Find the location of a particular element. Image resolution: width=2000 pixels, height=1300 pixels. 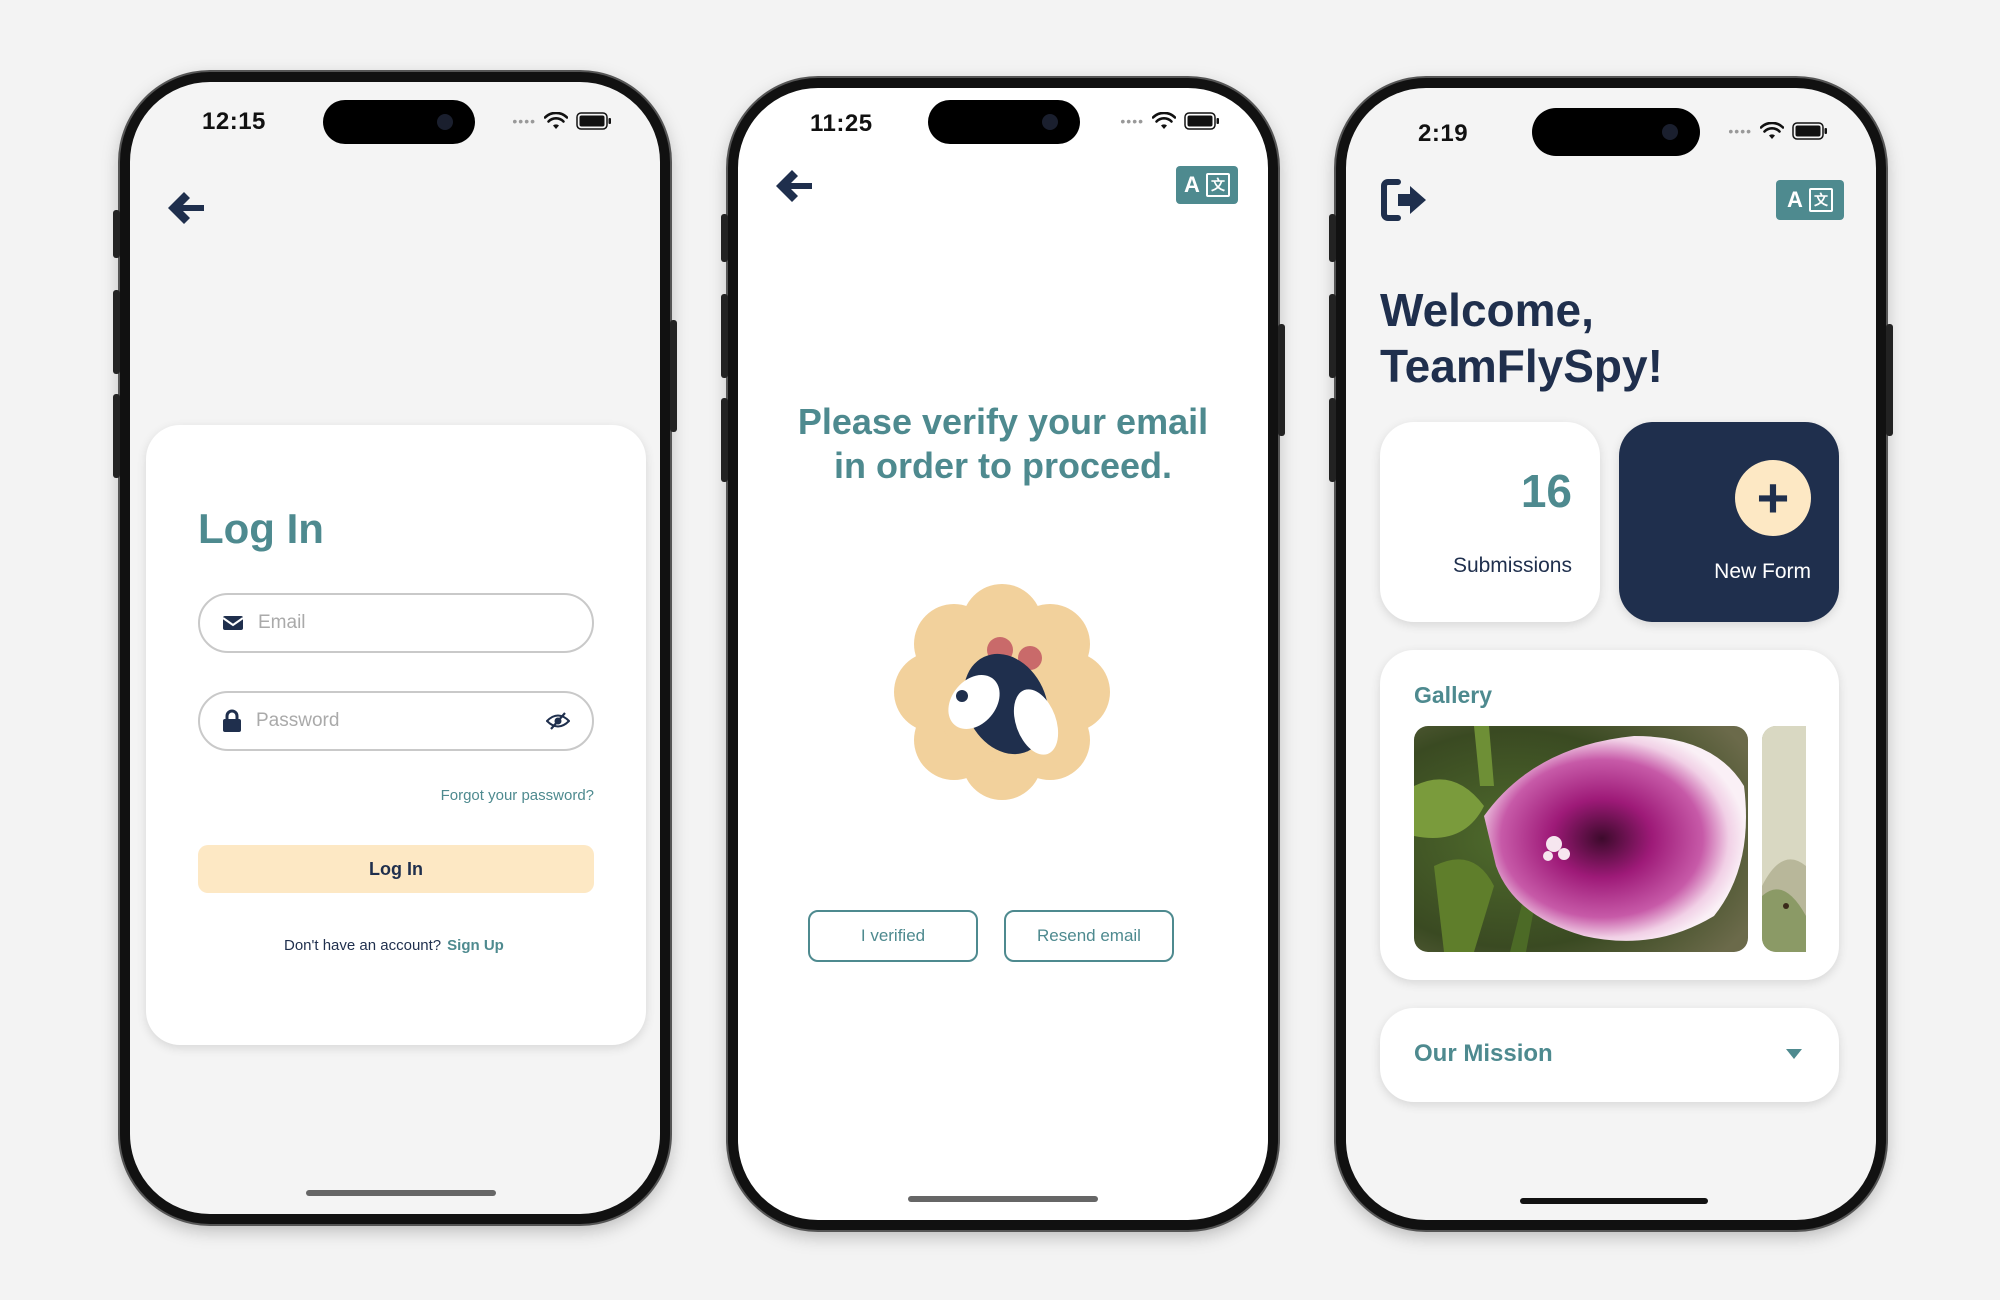

submissions-tile: 16 Submissions is located at coordinates (1490, 522).